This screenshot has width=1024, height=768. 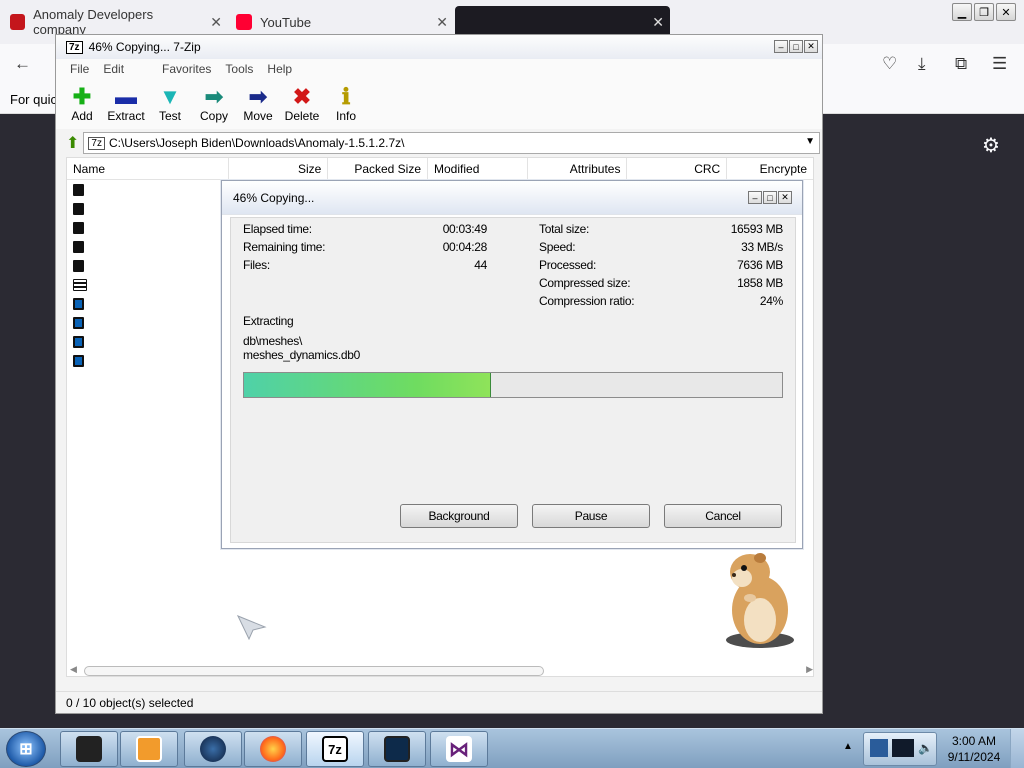 What do you see at coordinates (26, 749) in the screenshot?
I see `start-button: ⊞` at bounding box center [26, 749].